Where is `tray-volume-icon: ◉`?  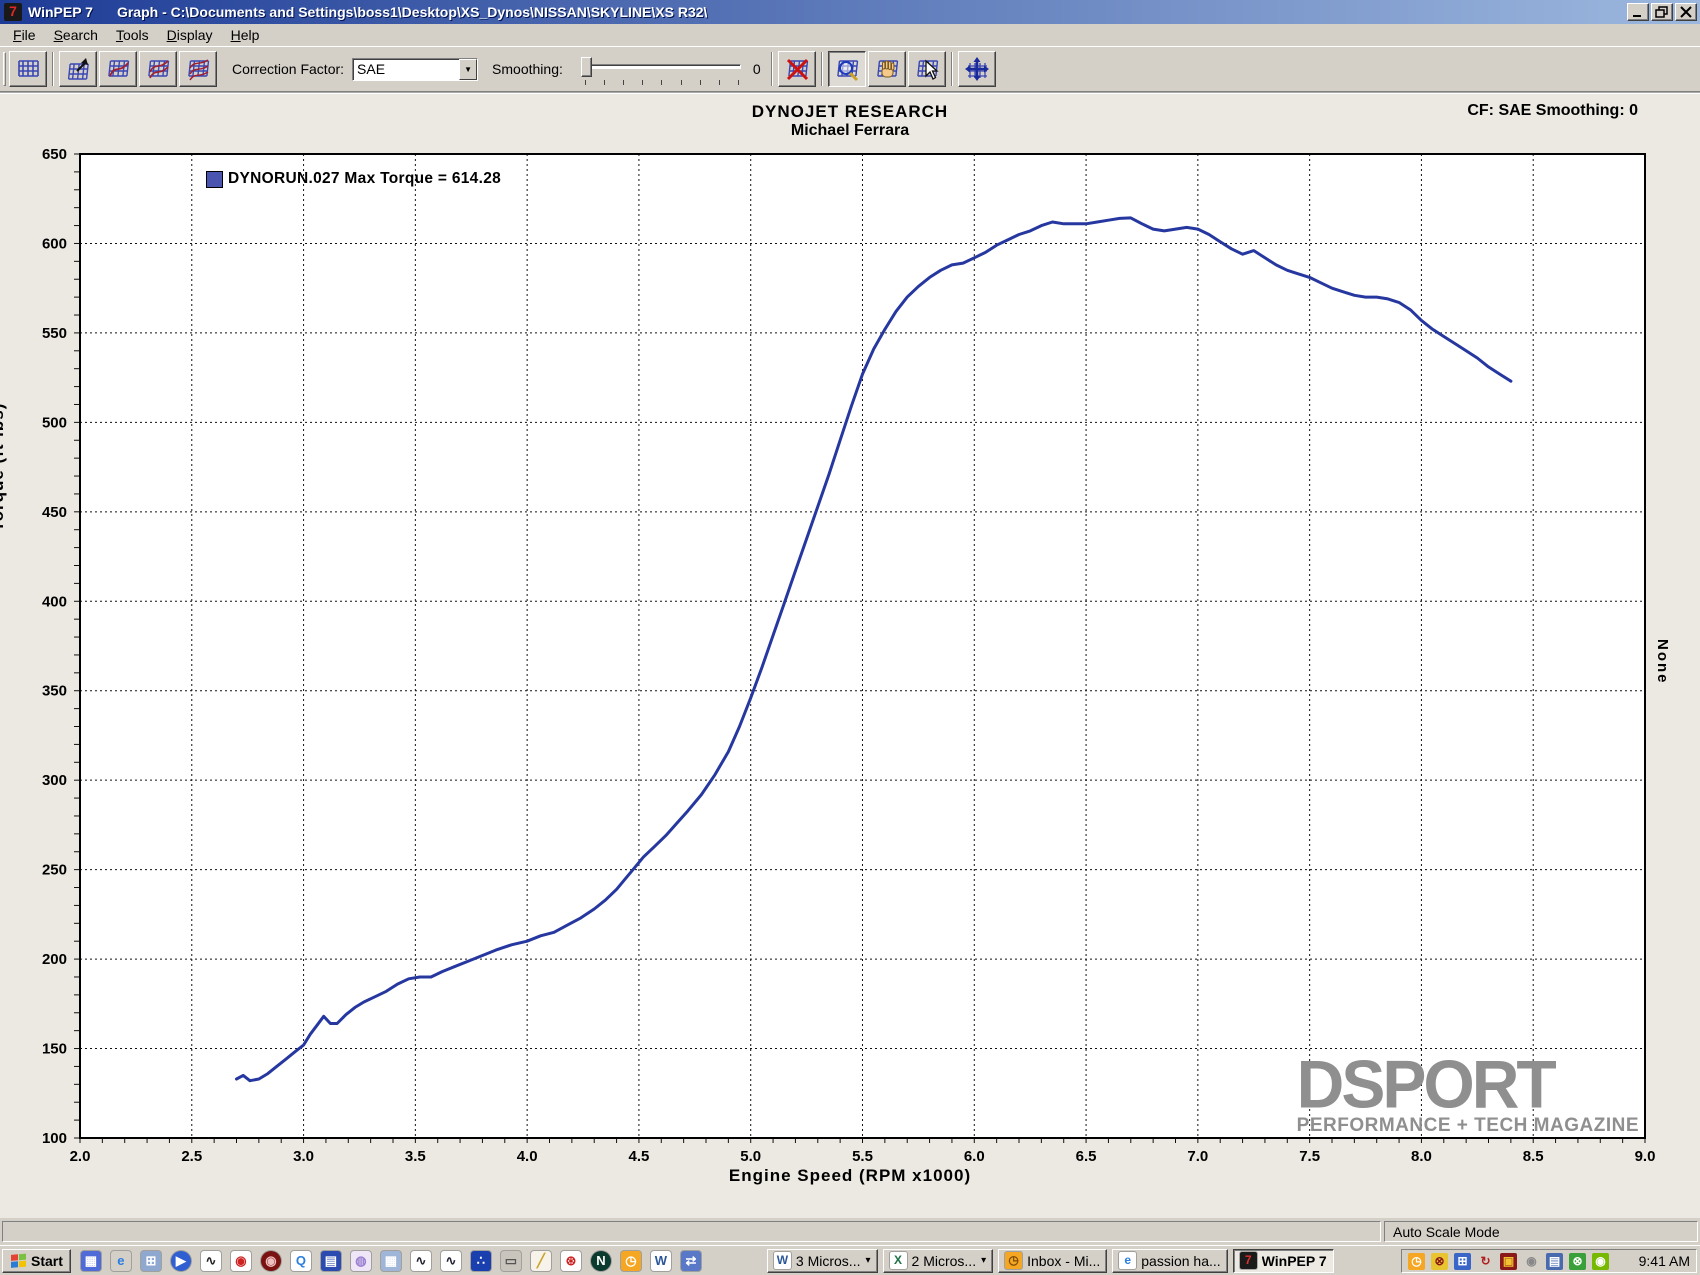
tray-volume-icon: ◉ is located at coordinates (1531, 1261).